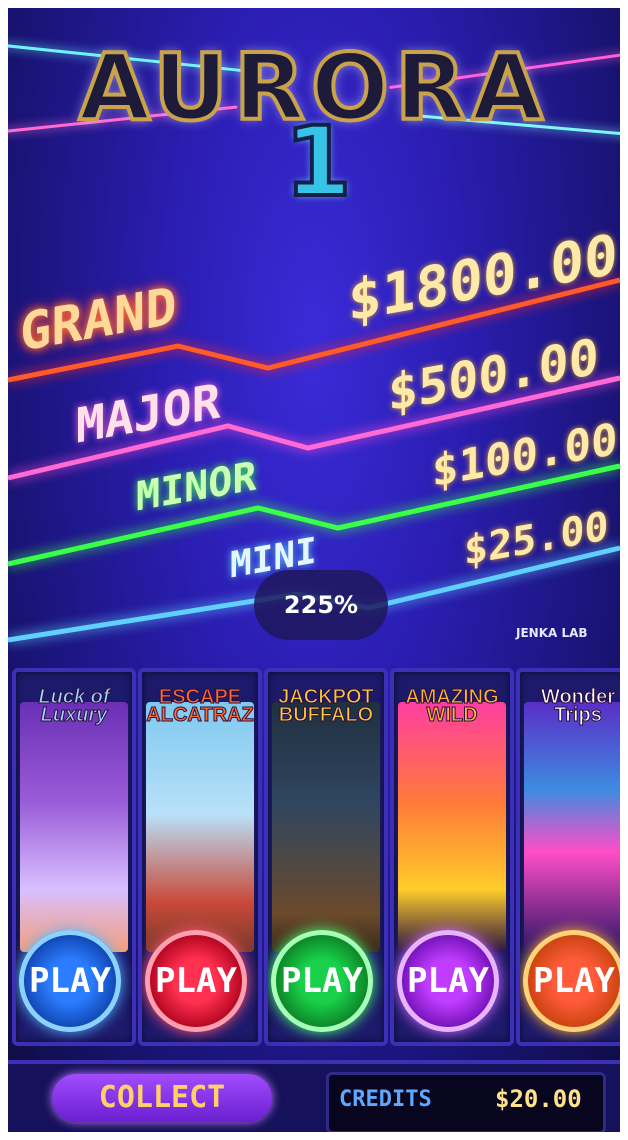  What do you see at coordinates (552, 633) in the screenshot?
I see `publisher-logo: JENKA LAB` at bounding box center [552, 633].